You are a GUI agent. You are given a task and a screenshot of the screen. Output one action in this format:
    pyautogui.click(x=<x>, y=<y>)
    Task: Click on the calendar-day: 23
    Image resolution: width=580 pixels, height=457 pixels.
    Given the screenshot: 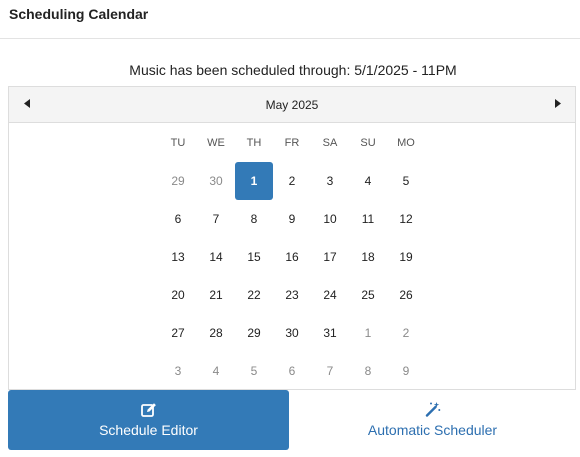 What is the action you would take?
    pyautogui.click(x=292, y=295)
    